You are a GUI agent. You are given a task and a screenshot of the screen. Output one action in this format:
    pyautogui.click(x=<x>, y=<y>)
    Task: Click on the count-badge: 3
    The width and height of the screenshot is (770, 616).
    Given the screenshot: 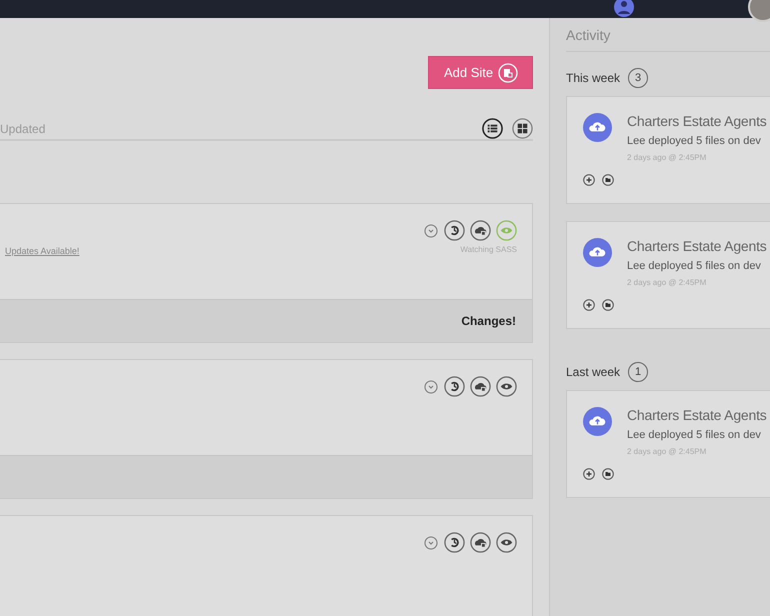 What is the action you would take?
    pyautogui.click(x=638, y=78)
    